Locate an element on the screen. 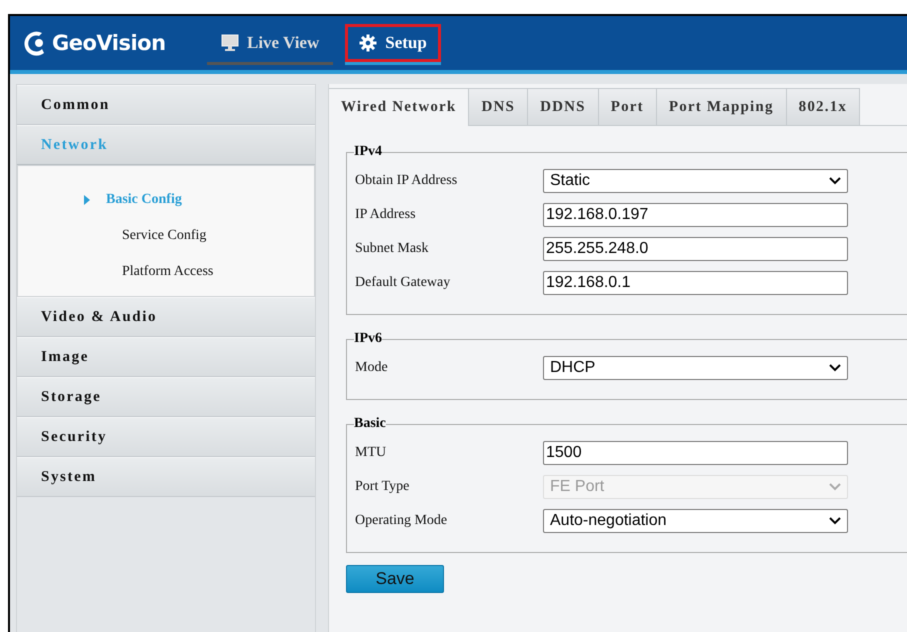  input-field: 255.255.248.0 is located at coordinates (695, 249).